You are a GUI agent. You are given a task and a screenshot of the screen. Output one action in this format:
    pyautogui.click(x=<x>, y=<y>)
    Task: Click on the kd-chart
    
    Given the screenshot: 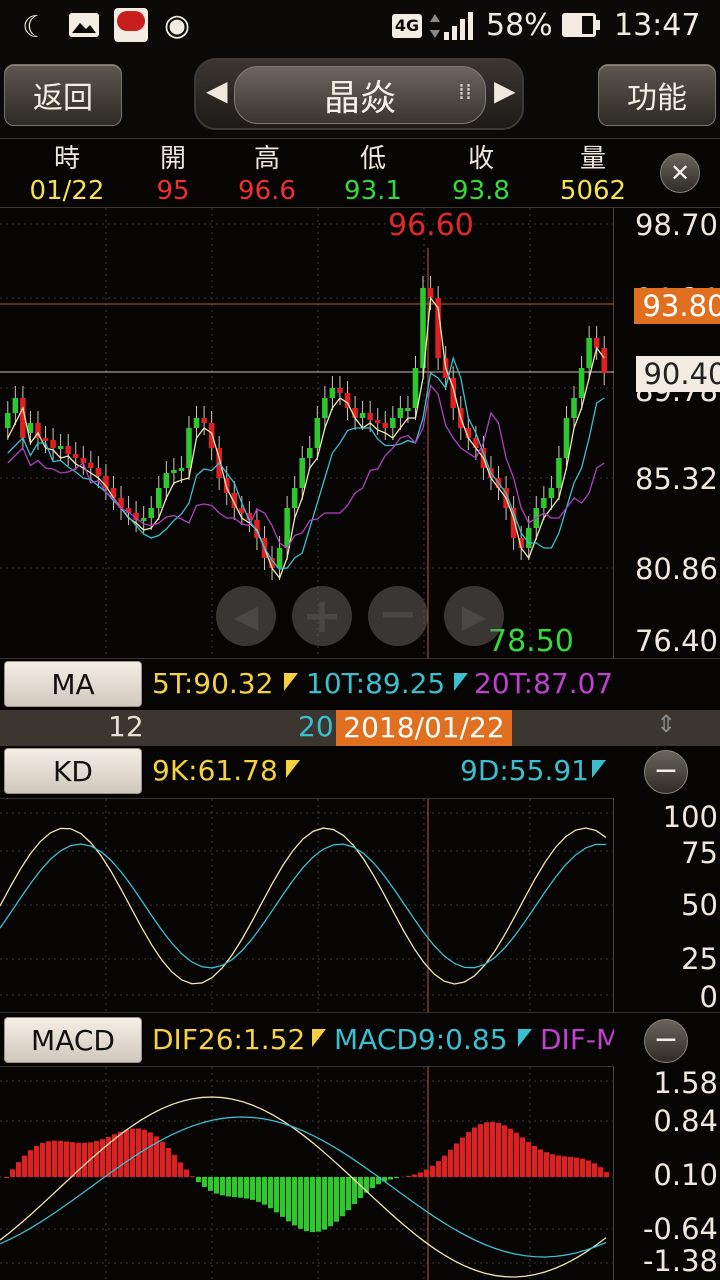 What is the action you would take?
    pyautogui.click(x=307, y=905)
    